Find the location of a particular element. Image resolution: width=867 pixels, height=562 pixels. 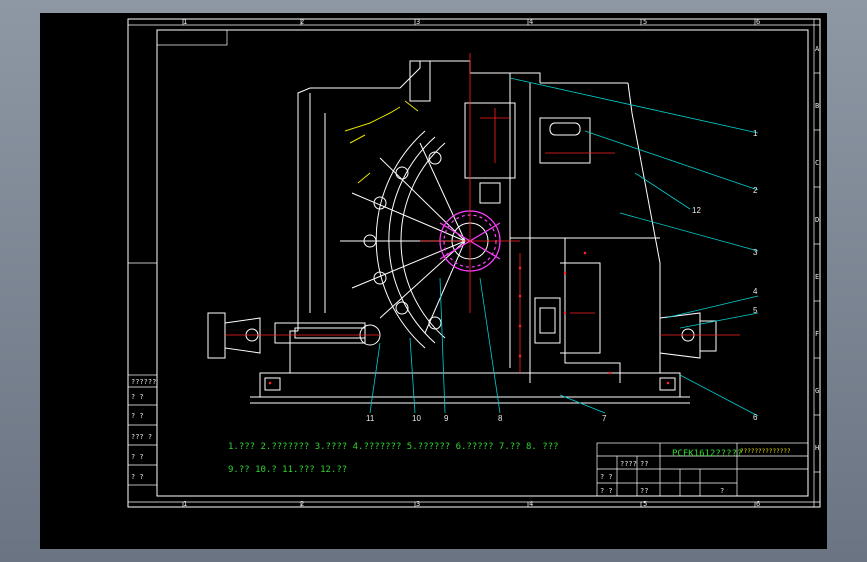

drawing-subtitle: ?????????????? is located at coordinates (765, 451).